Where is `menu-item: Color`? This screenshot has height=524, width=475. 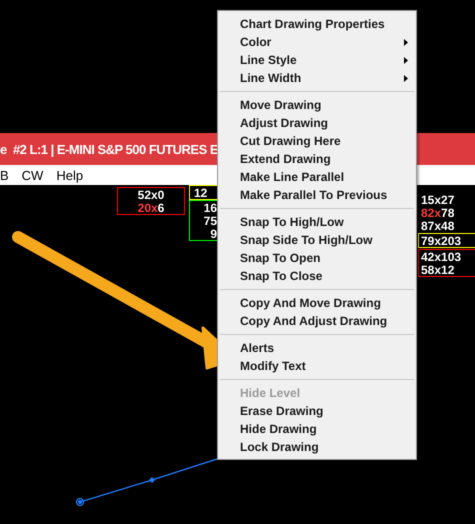
menu-item: Color is located at coordinates (317, 42).